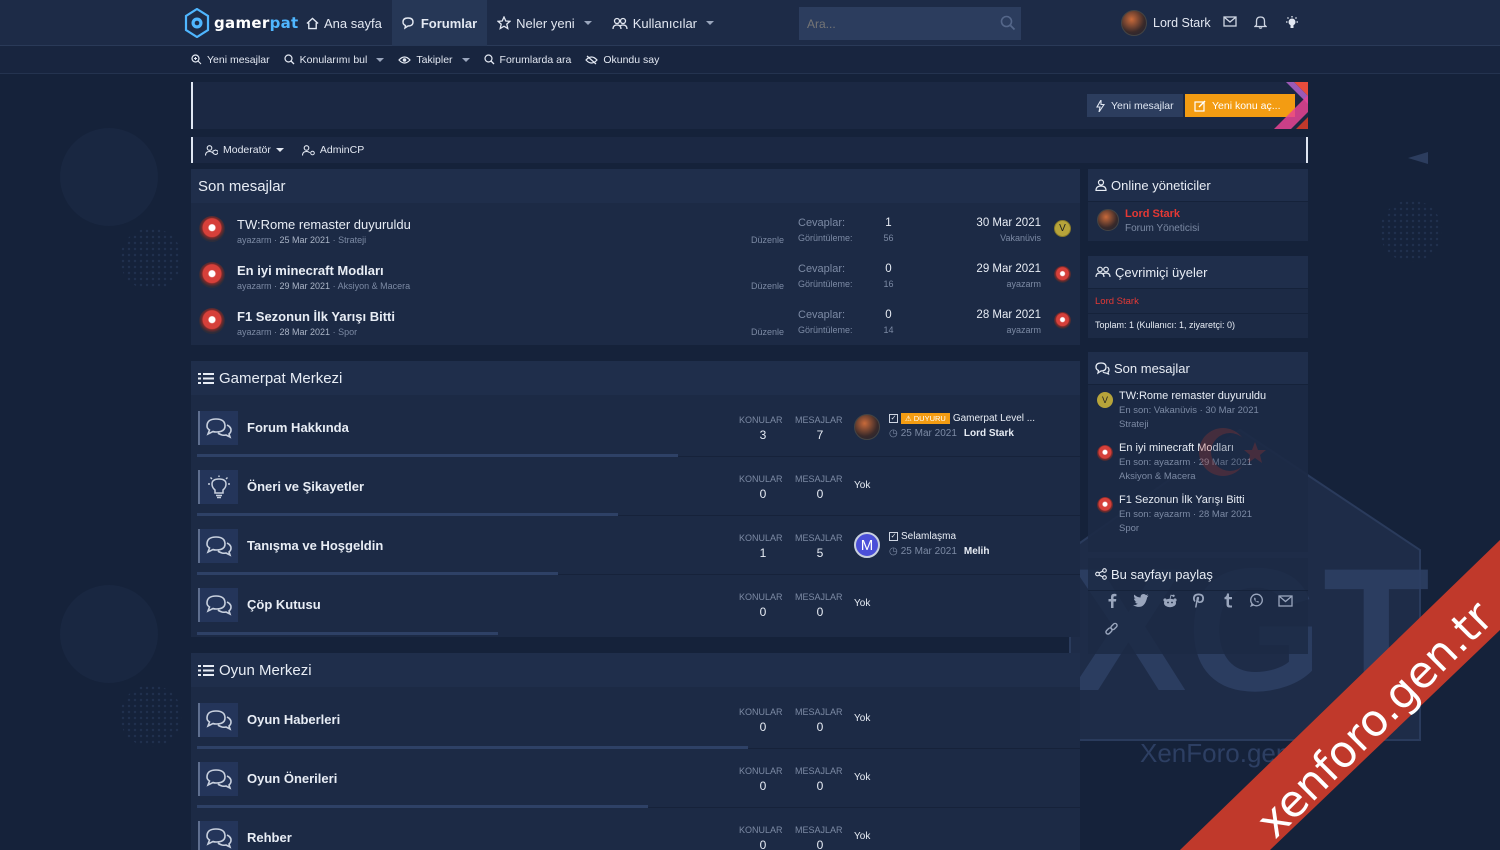 This screenshot has width=1500, height=850. I want to click on forum-row: Oyun Haberleri KONULAR MESAJLAR 0 0 Yok, so click(638, 719).